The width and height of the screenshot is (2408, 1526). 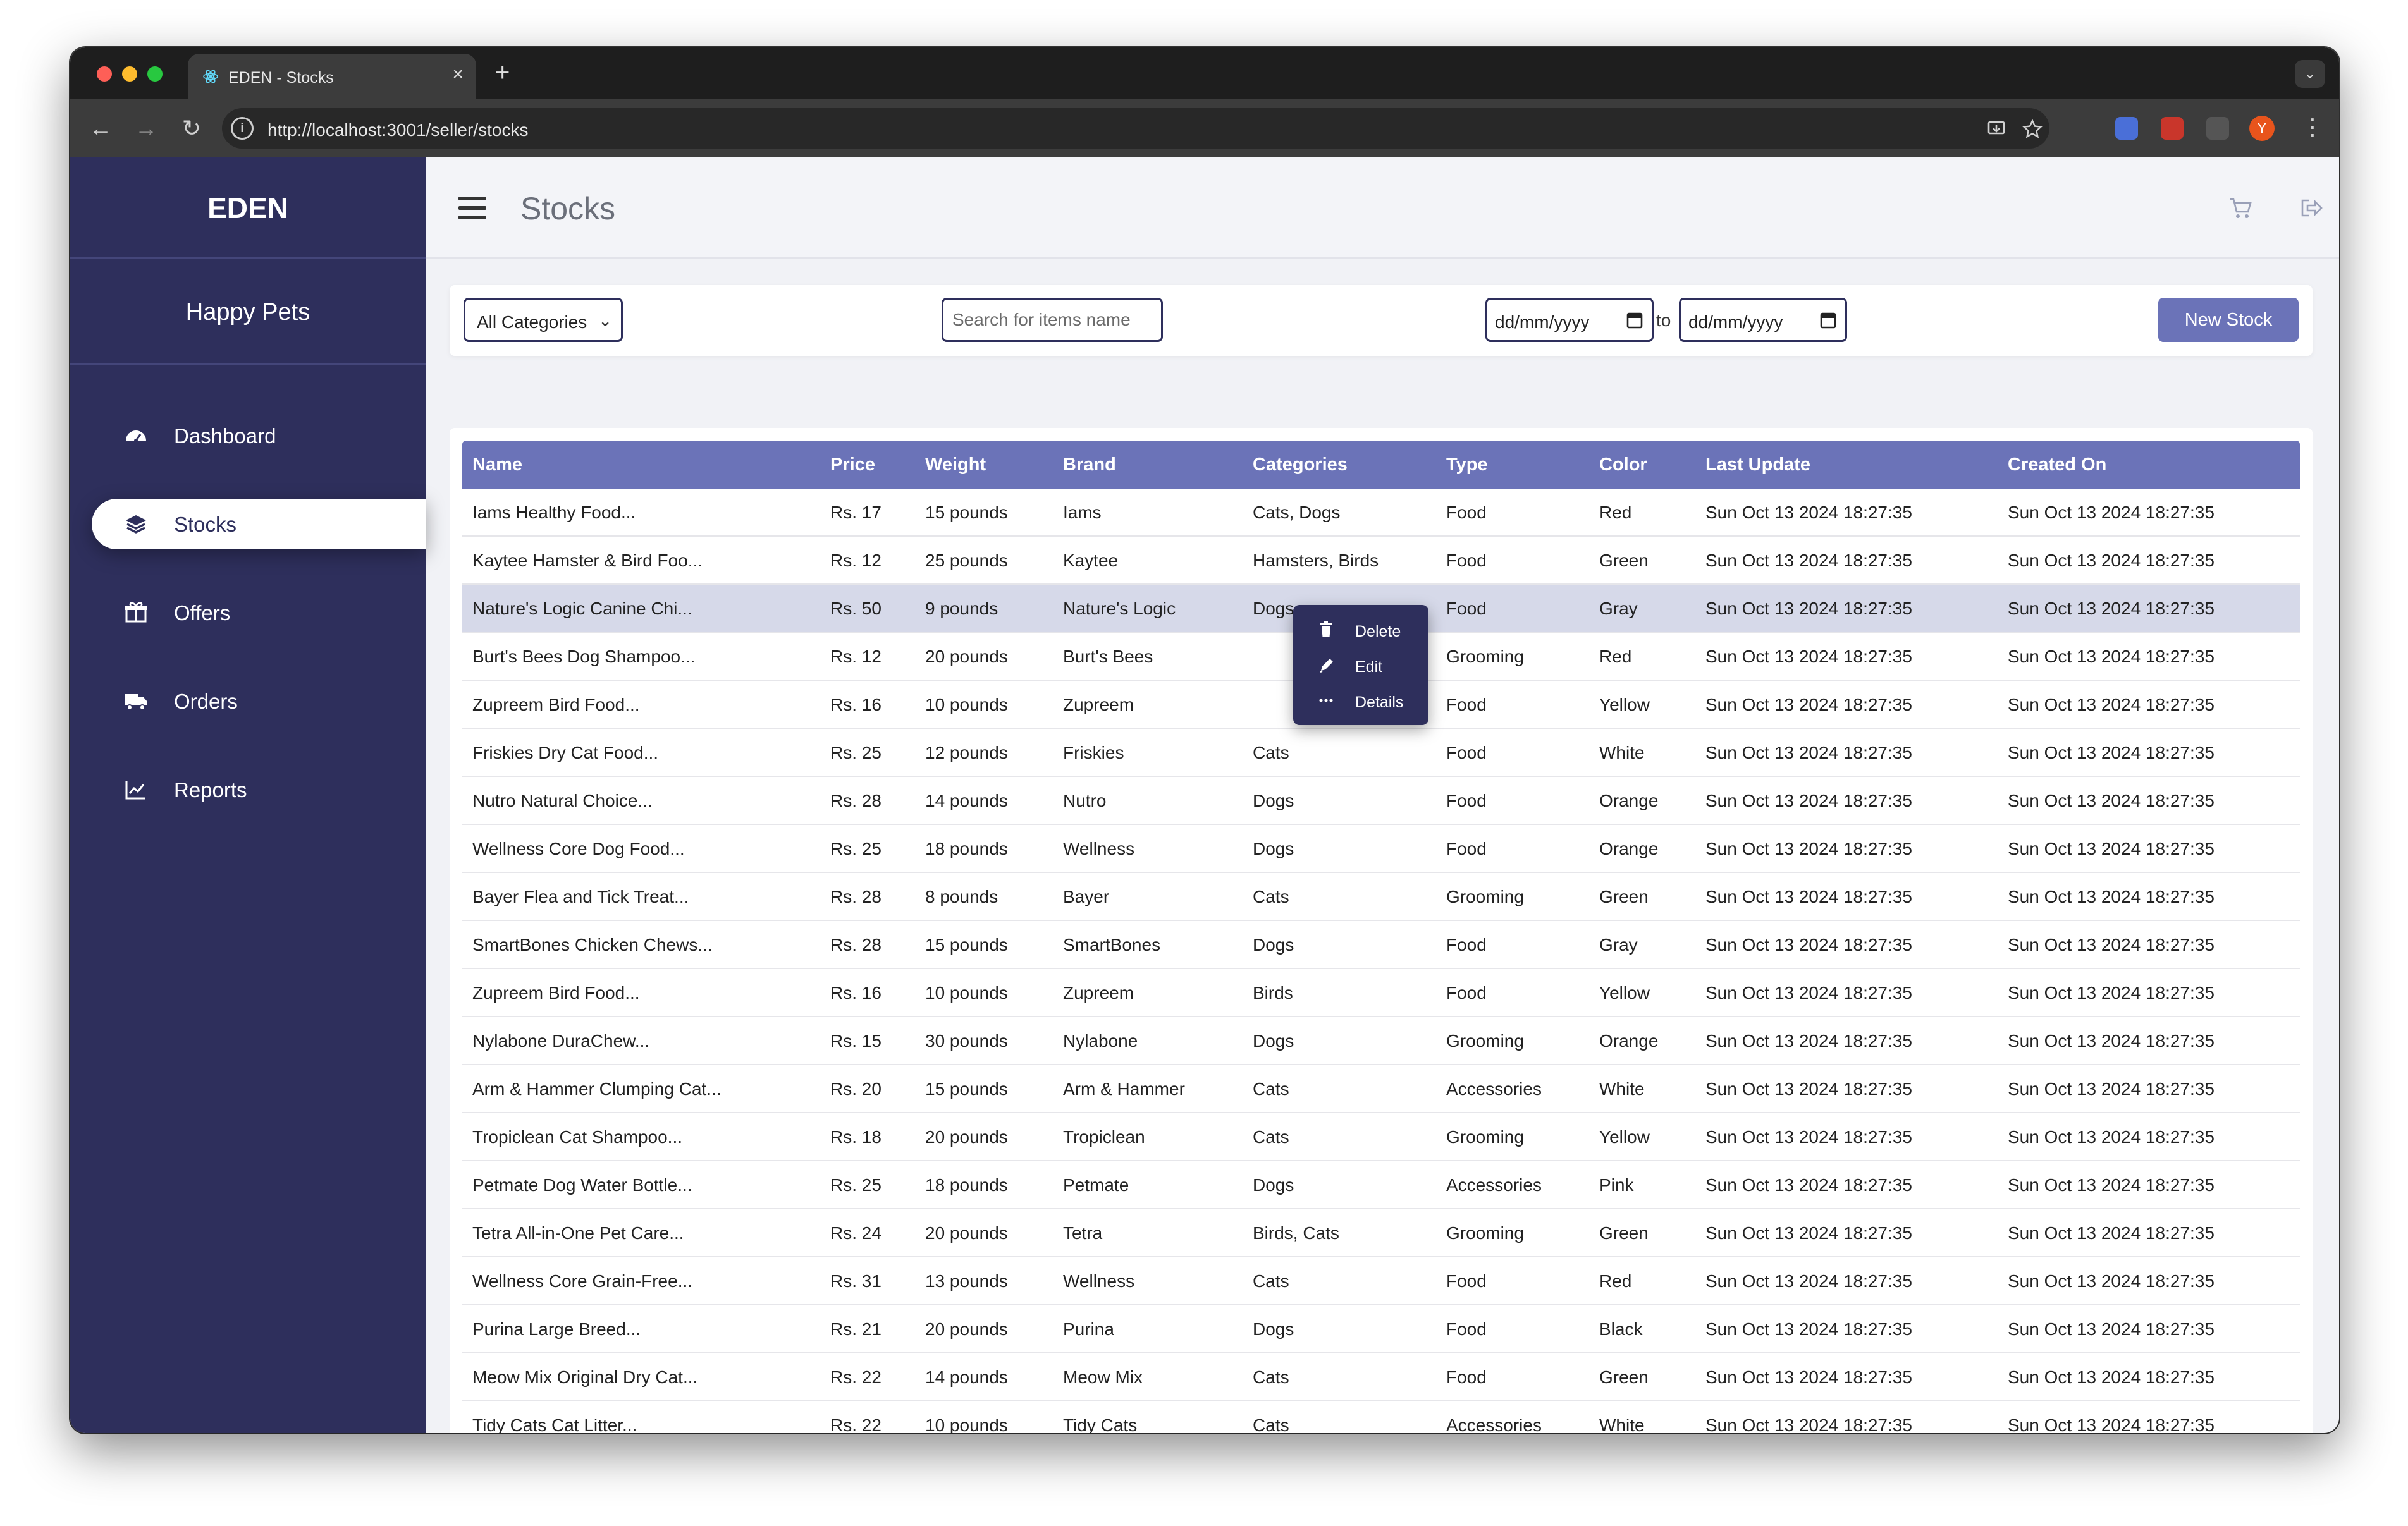 I want to click on column-header: Color, so click(x=1623, y=465).